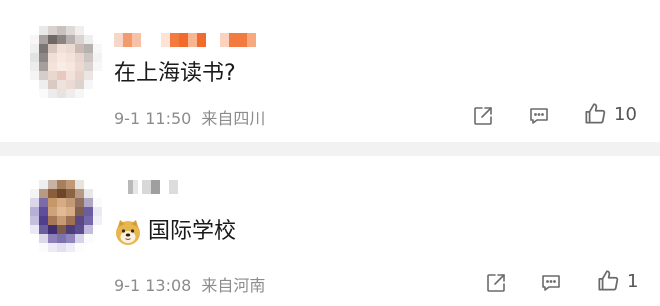 Image resolution: width=660 pixels, height=306 pixels. I want to click on doge-emoji, so click(128, 232).